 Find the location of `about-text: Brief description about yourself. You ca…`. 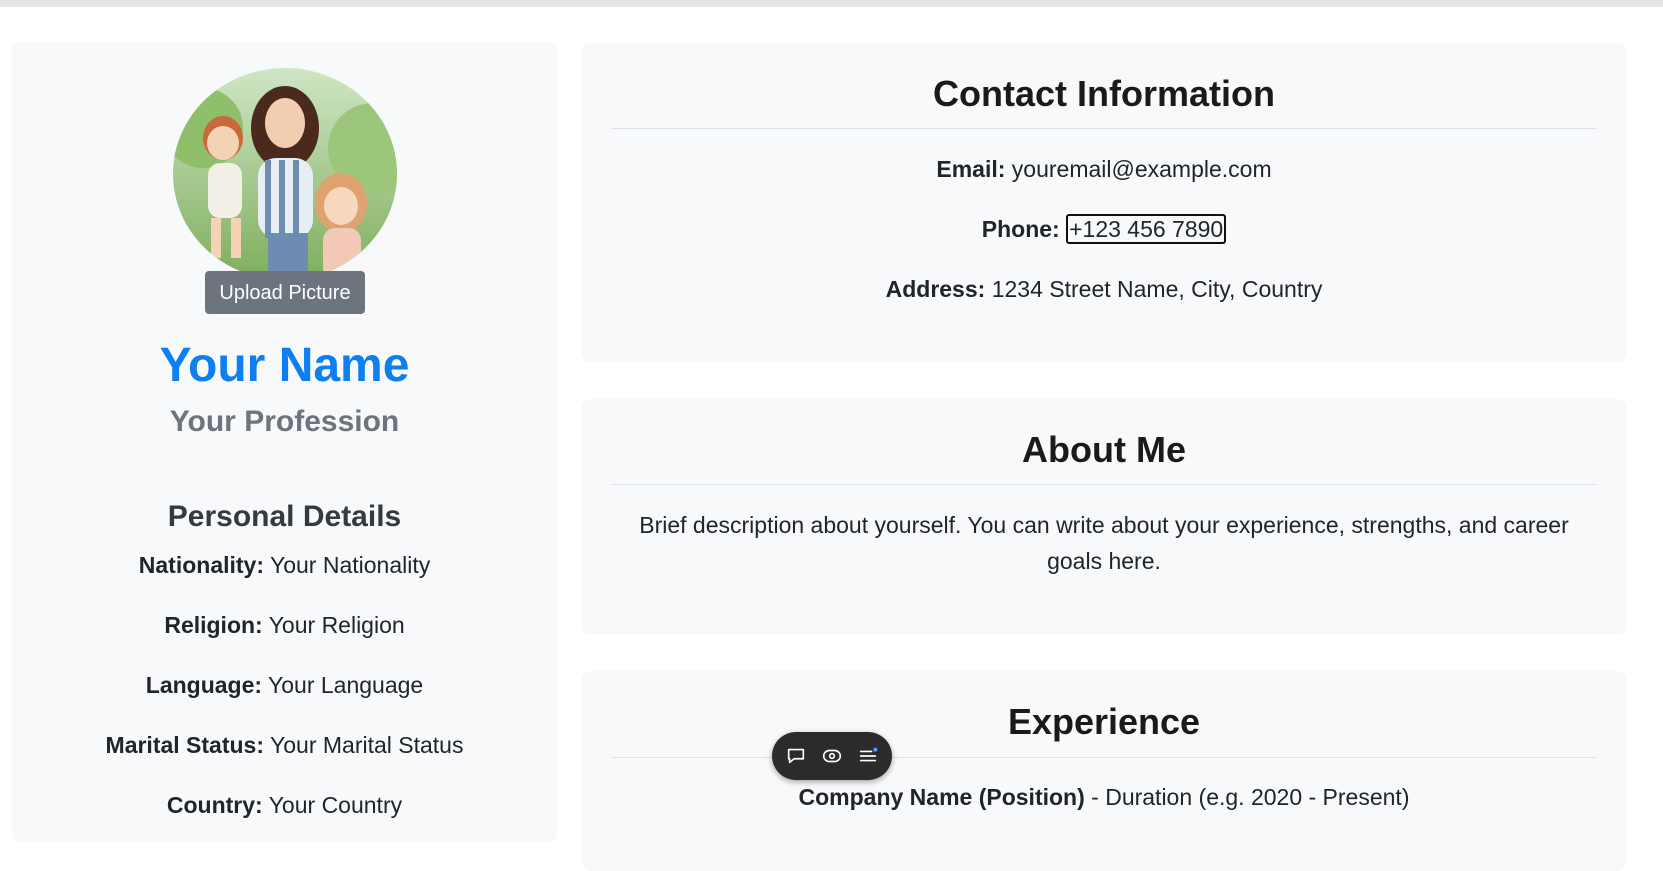

about-text: Brief description about yourself. You ca… is located at coordinates (1104, 543).